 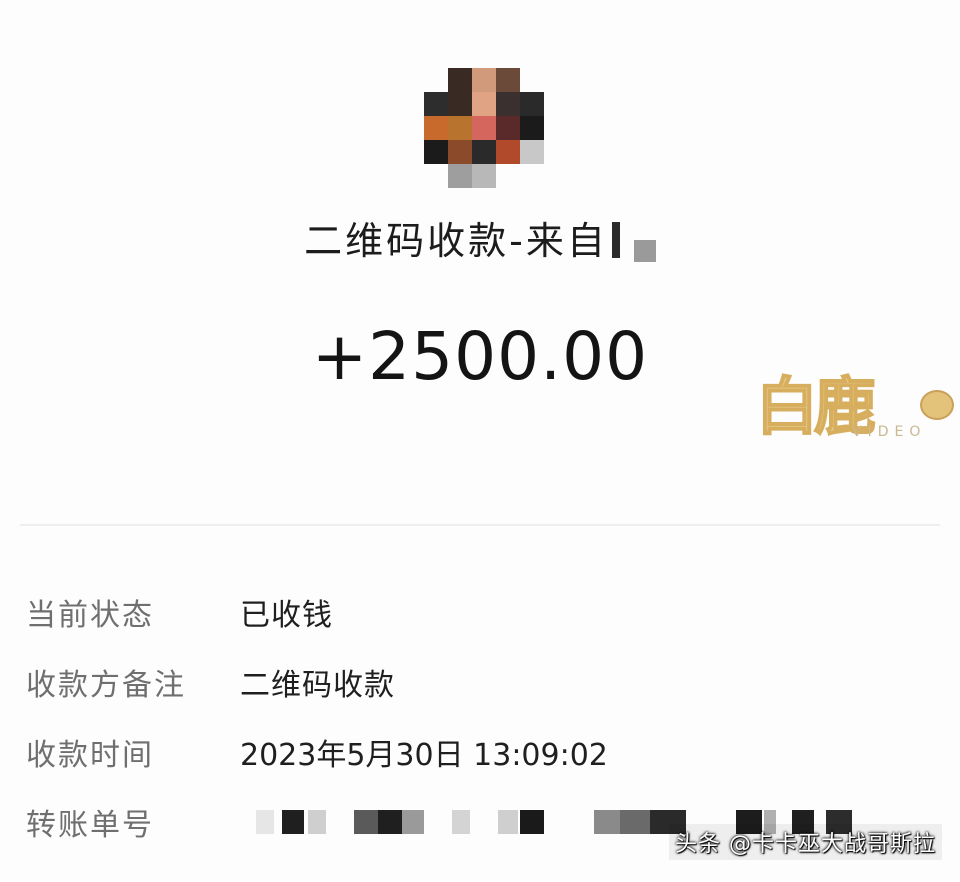 What do you see at coordinates (856, 401) in the screenshot?
I see `watermark-logo: 白鹿 VIDEO` at bounding box center [856, 401].